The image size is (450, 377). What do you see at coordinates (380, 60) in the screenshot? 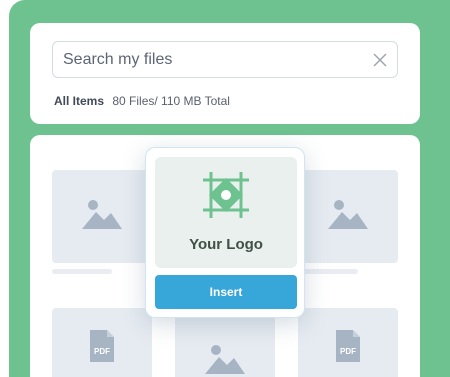
I see `close-icon` at bounding box center [380, 60].